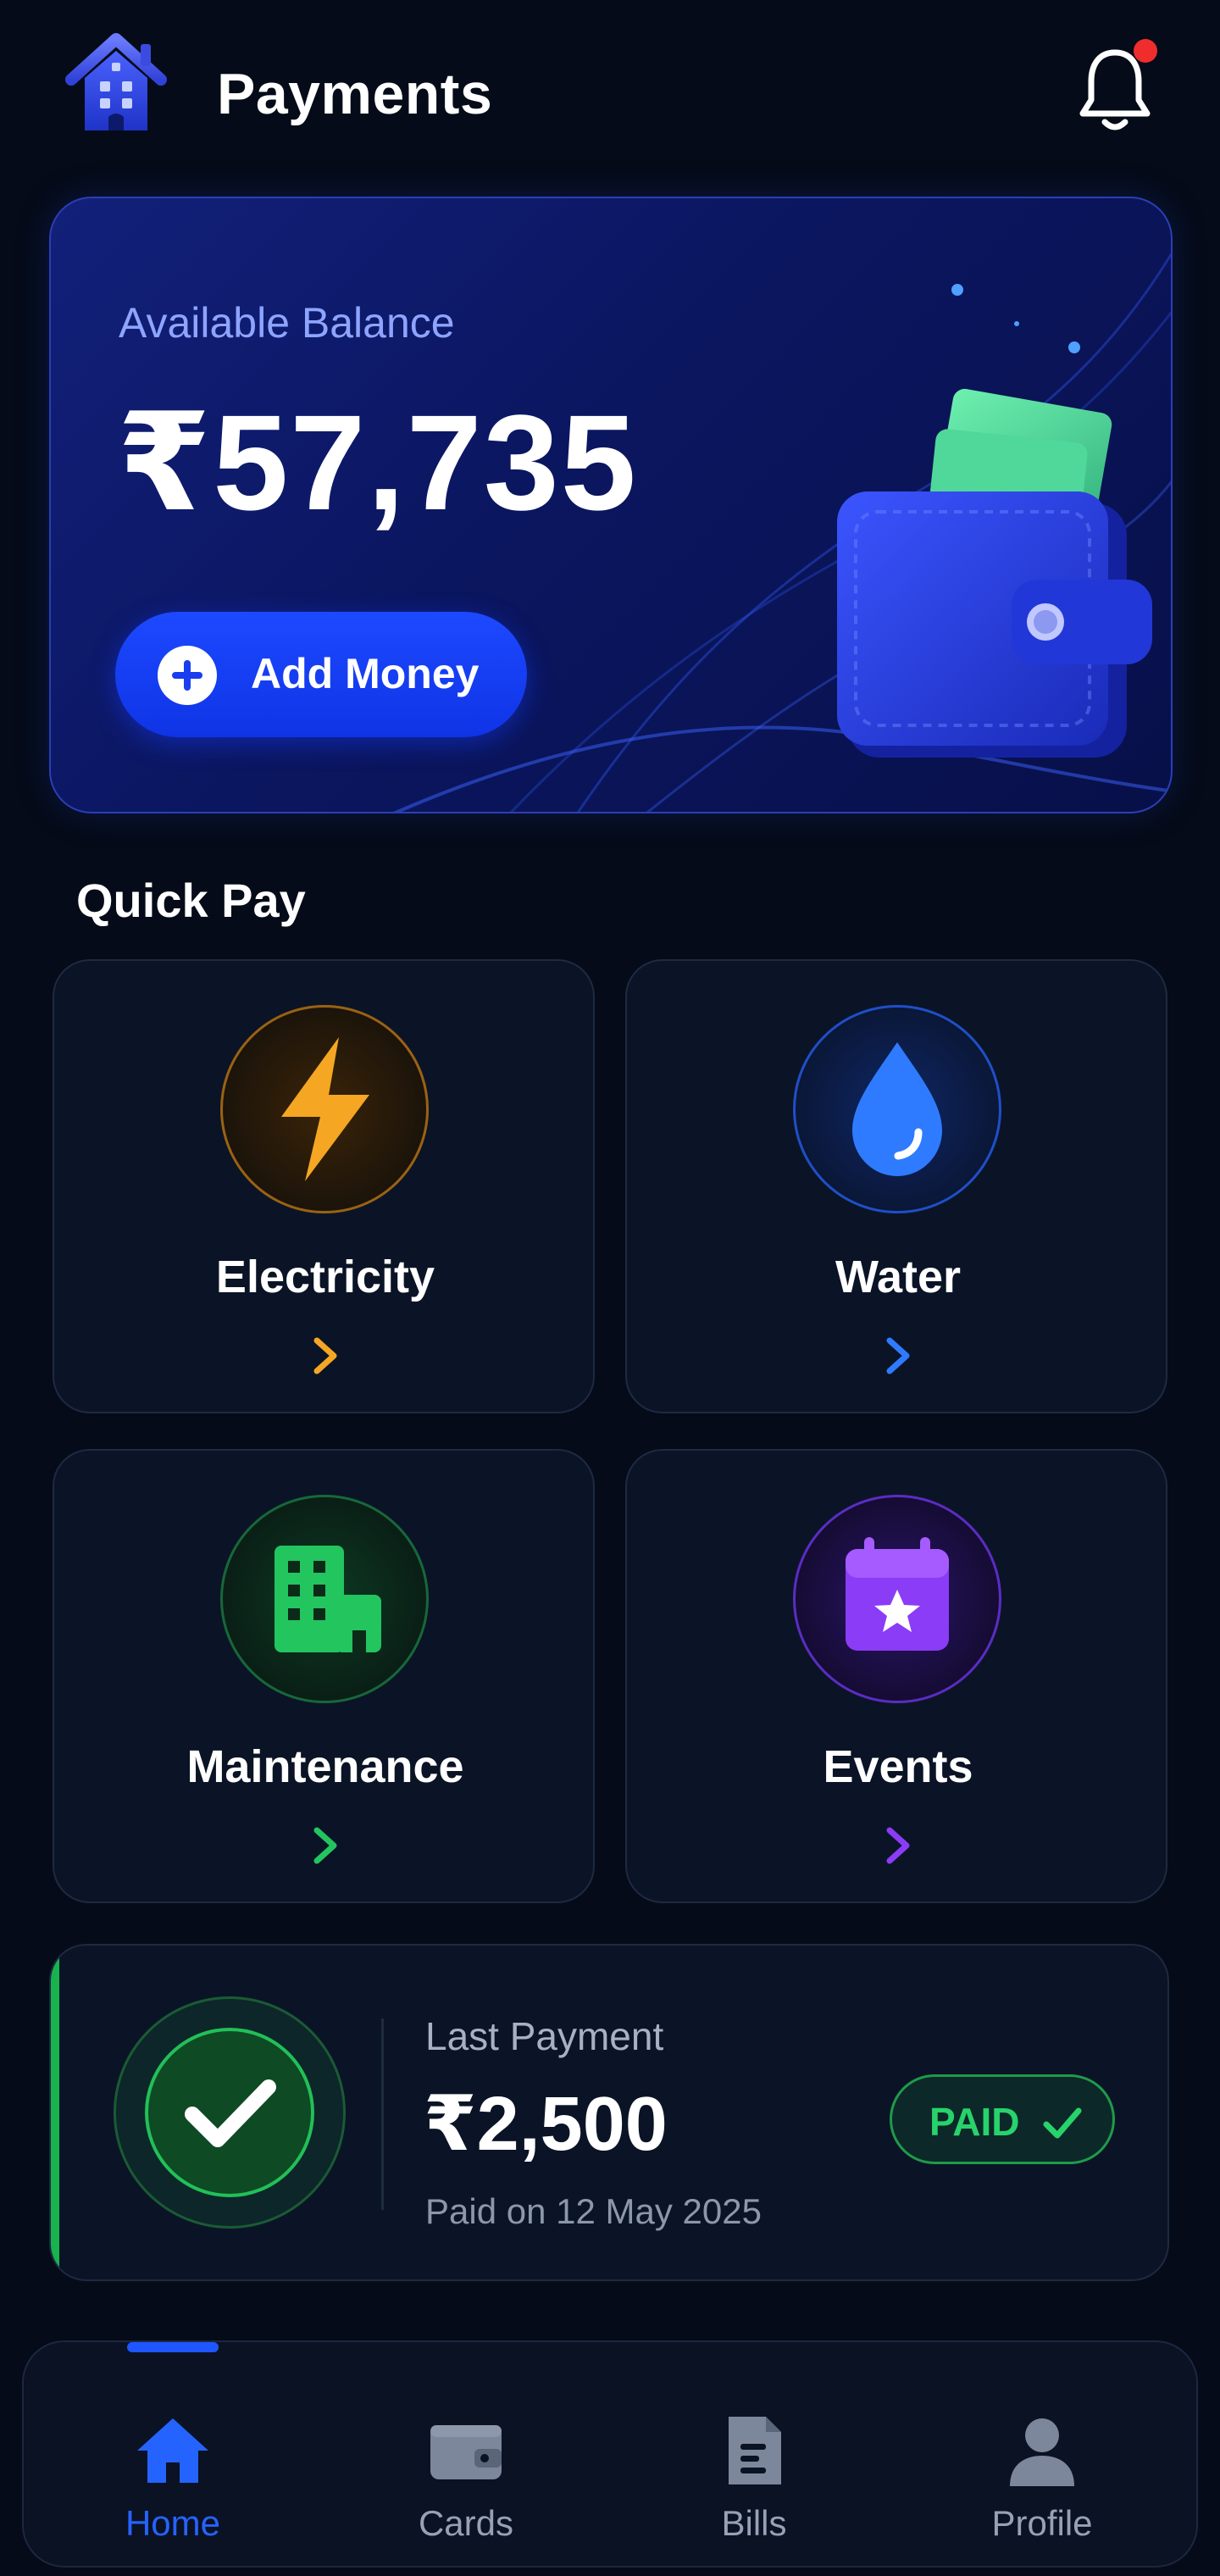  What do you see at coordinates (897, 1109) in the screenshot?
I see `water-drop-icon` at bounding box center [897, 1109].